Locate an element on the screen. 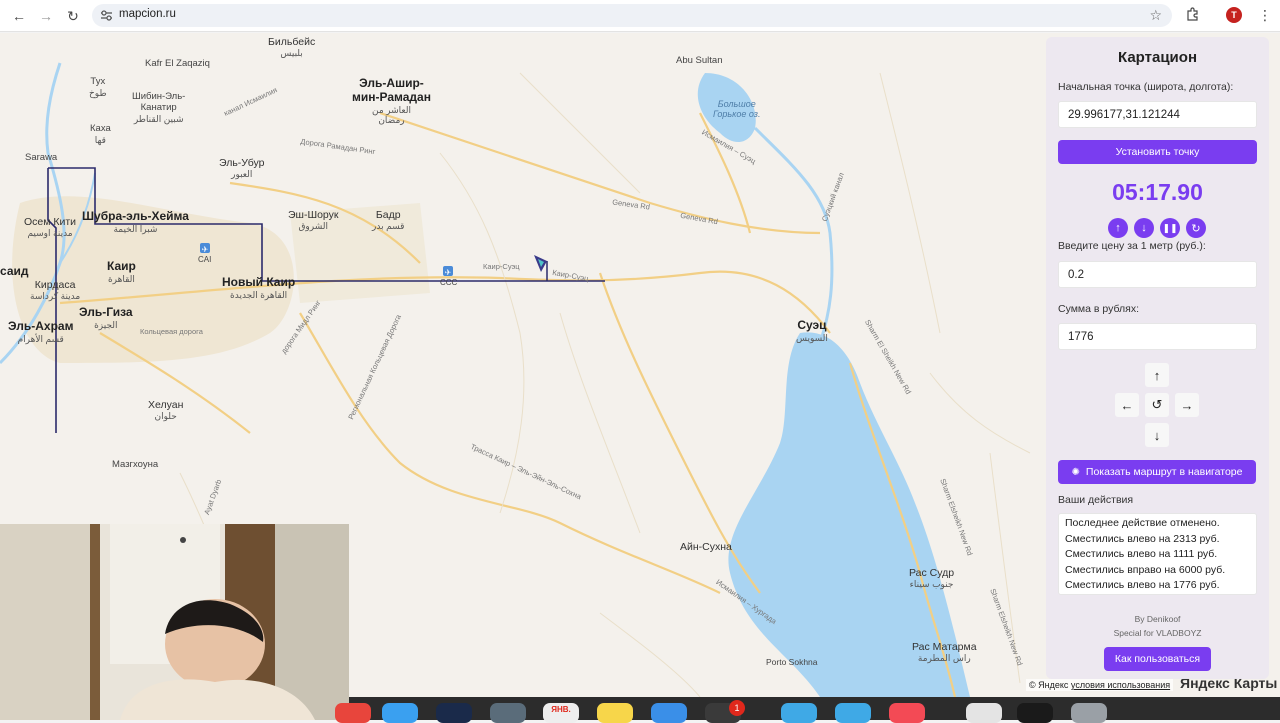 The image size is (1280, 723). map-label-ccc: CCC is located at coordinates (449, 282).